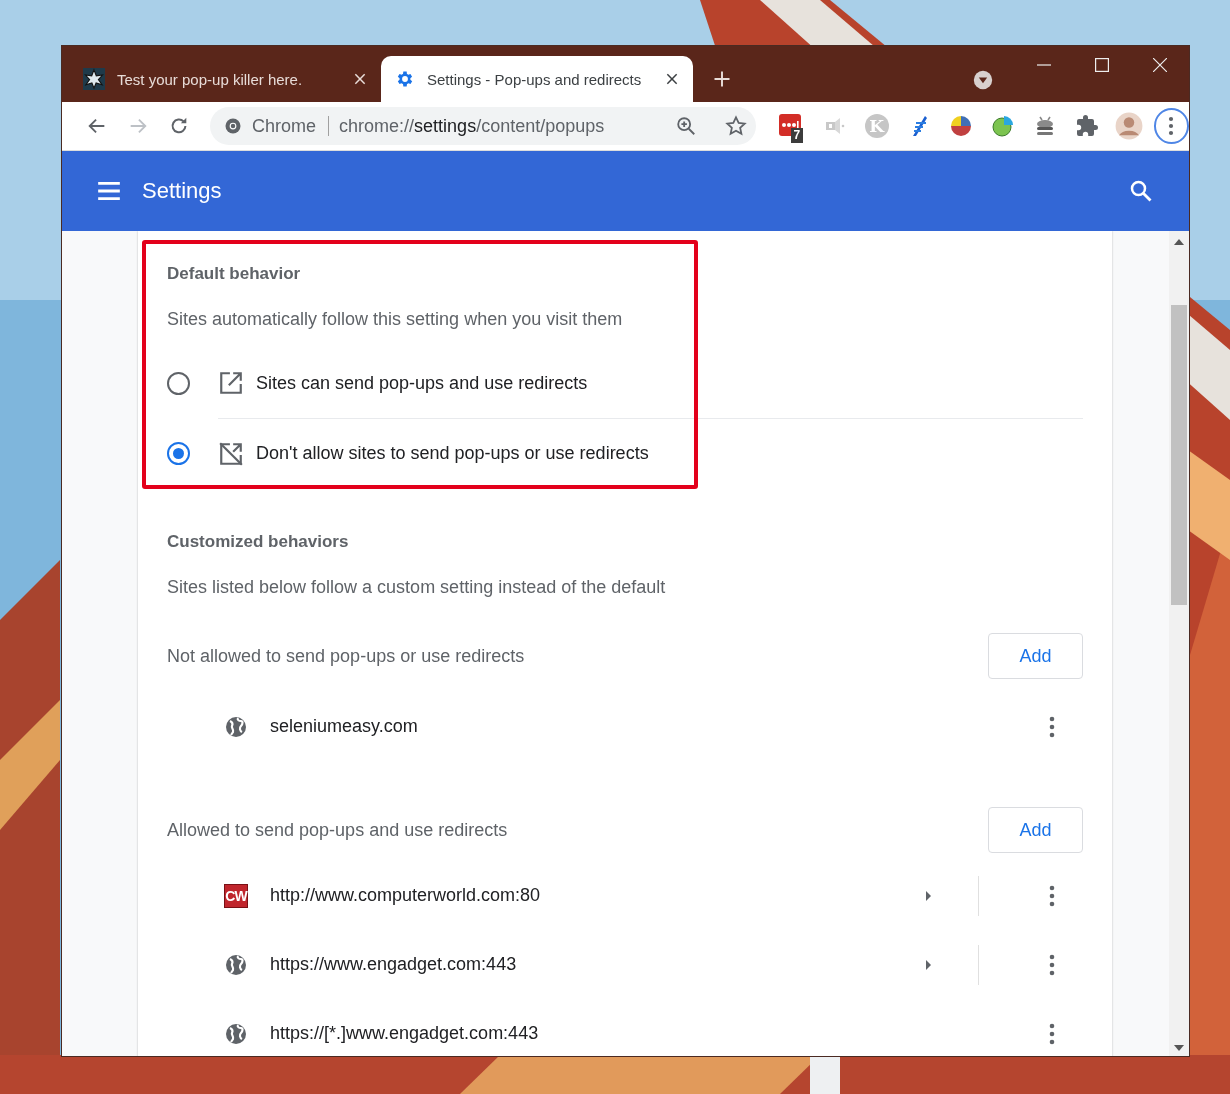 This screenshot has width=1230, height=1094. I want to click on chrome-logo-icon, so click(233, 126).